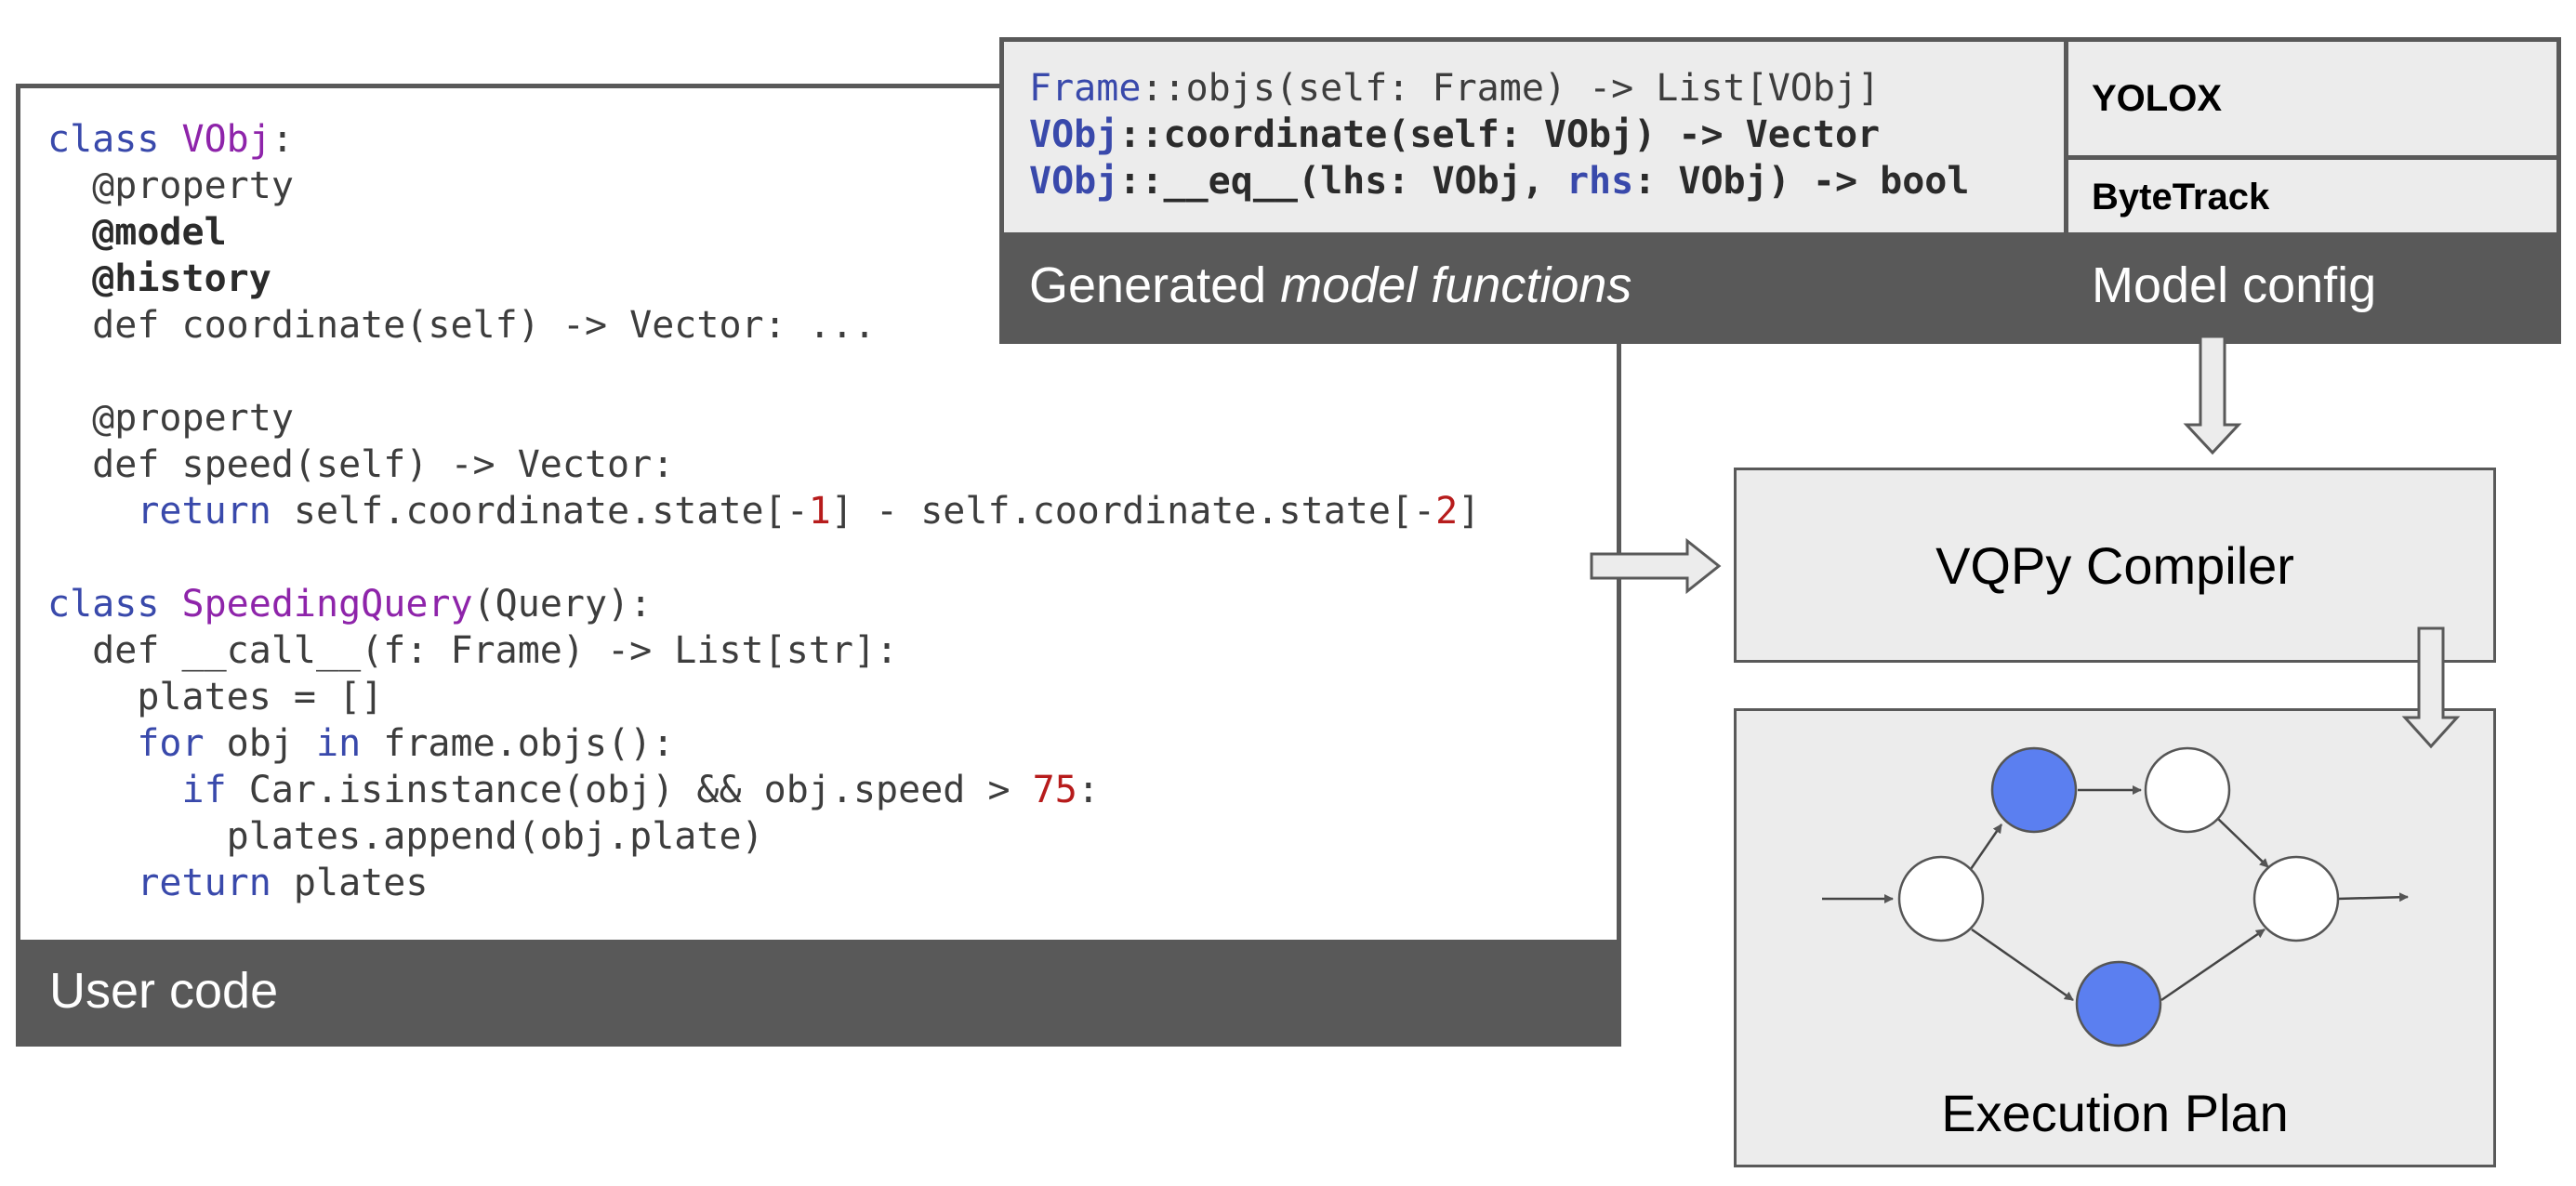 The width and height of the screenshot is (2576, 1186). Describe the element at coordinates (2022, 965) in the screenshot. I see `plan-edge-a-d` at that location.